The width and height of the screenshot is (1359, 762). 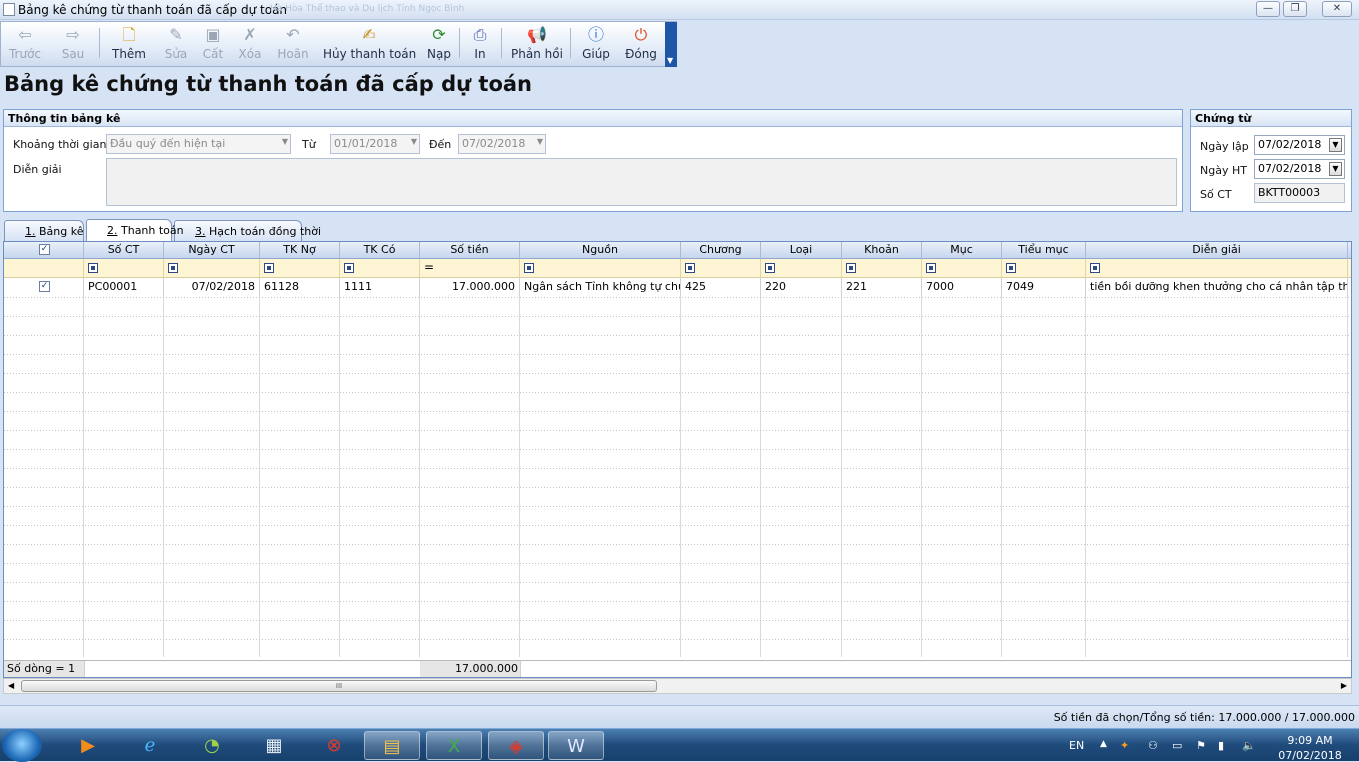 What do you see at coordinates (392, 745) in the screenshot?
I see `explorer-icon: ▤` at bounding box center [392, 745].